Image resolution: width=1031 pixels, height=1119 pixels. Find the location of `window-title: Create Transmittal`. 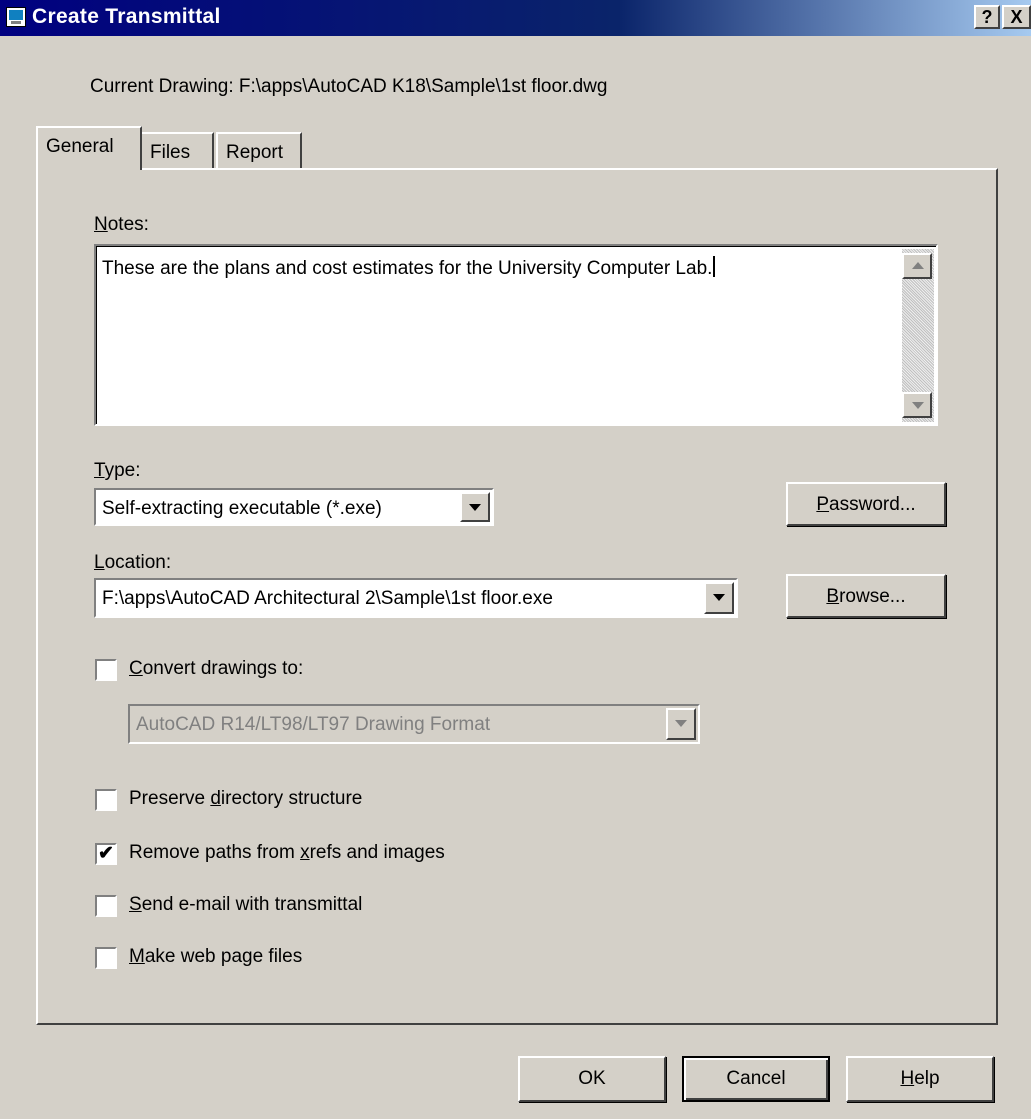

window-title: Create Transmittal is located at coordinates (126, 16).